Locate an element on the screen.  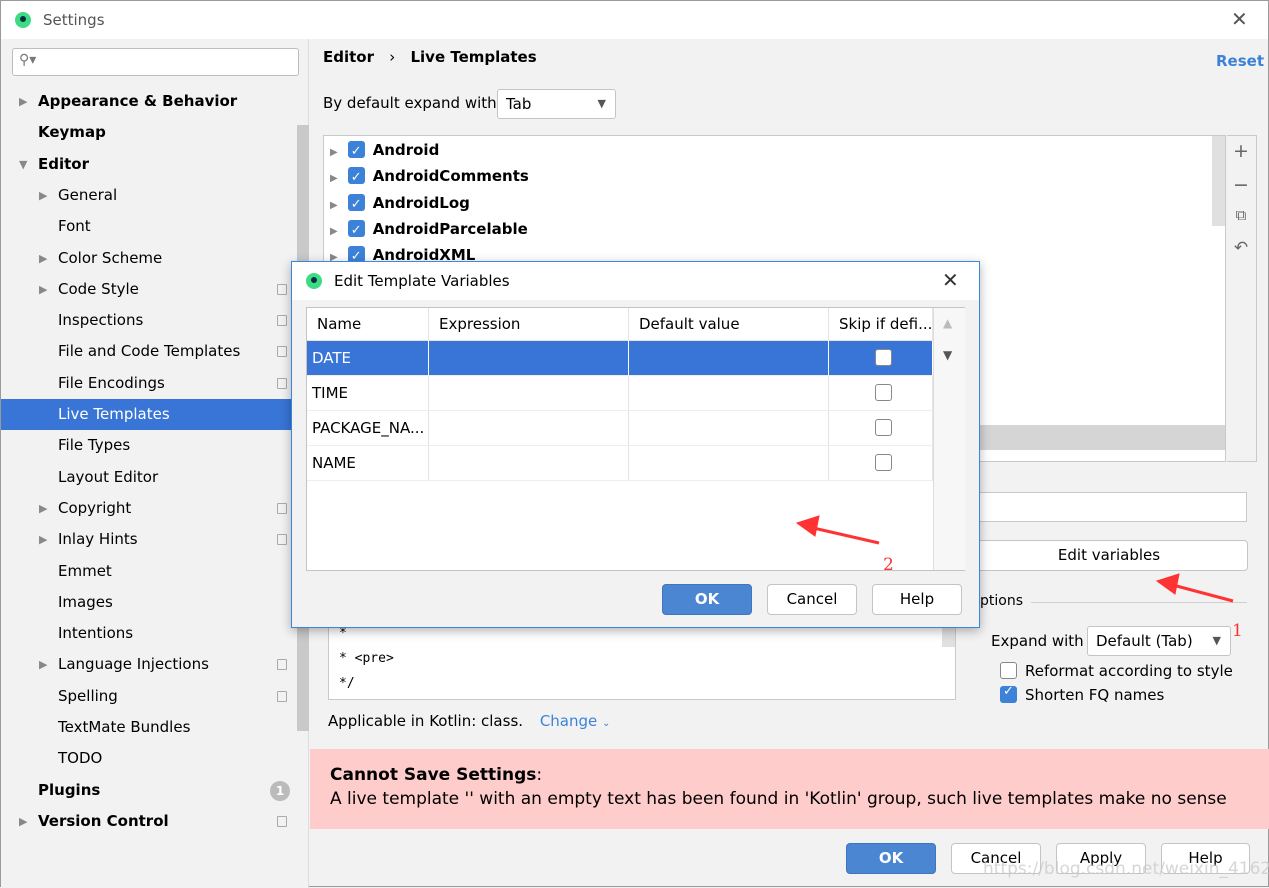
arrow-2-head is located at coordinates (807, 526).